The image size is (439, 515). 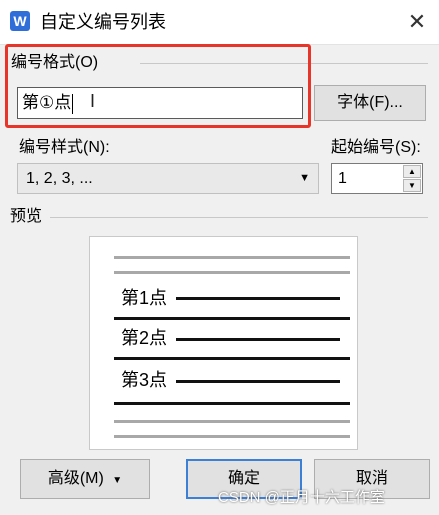 What do you see at coordinates (412, 185) in the screenshot?
I see `triangle-down-icon: ▼` at bounding box center [412, 185].